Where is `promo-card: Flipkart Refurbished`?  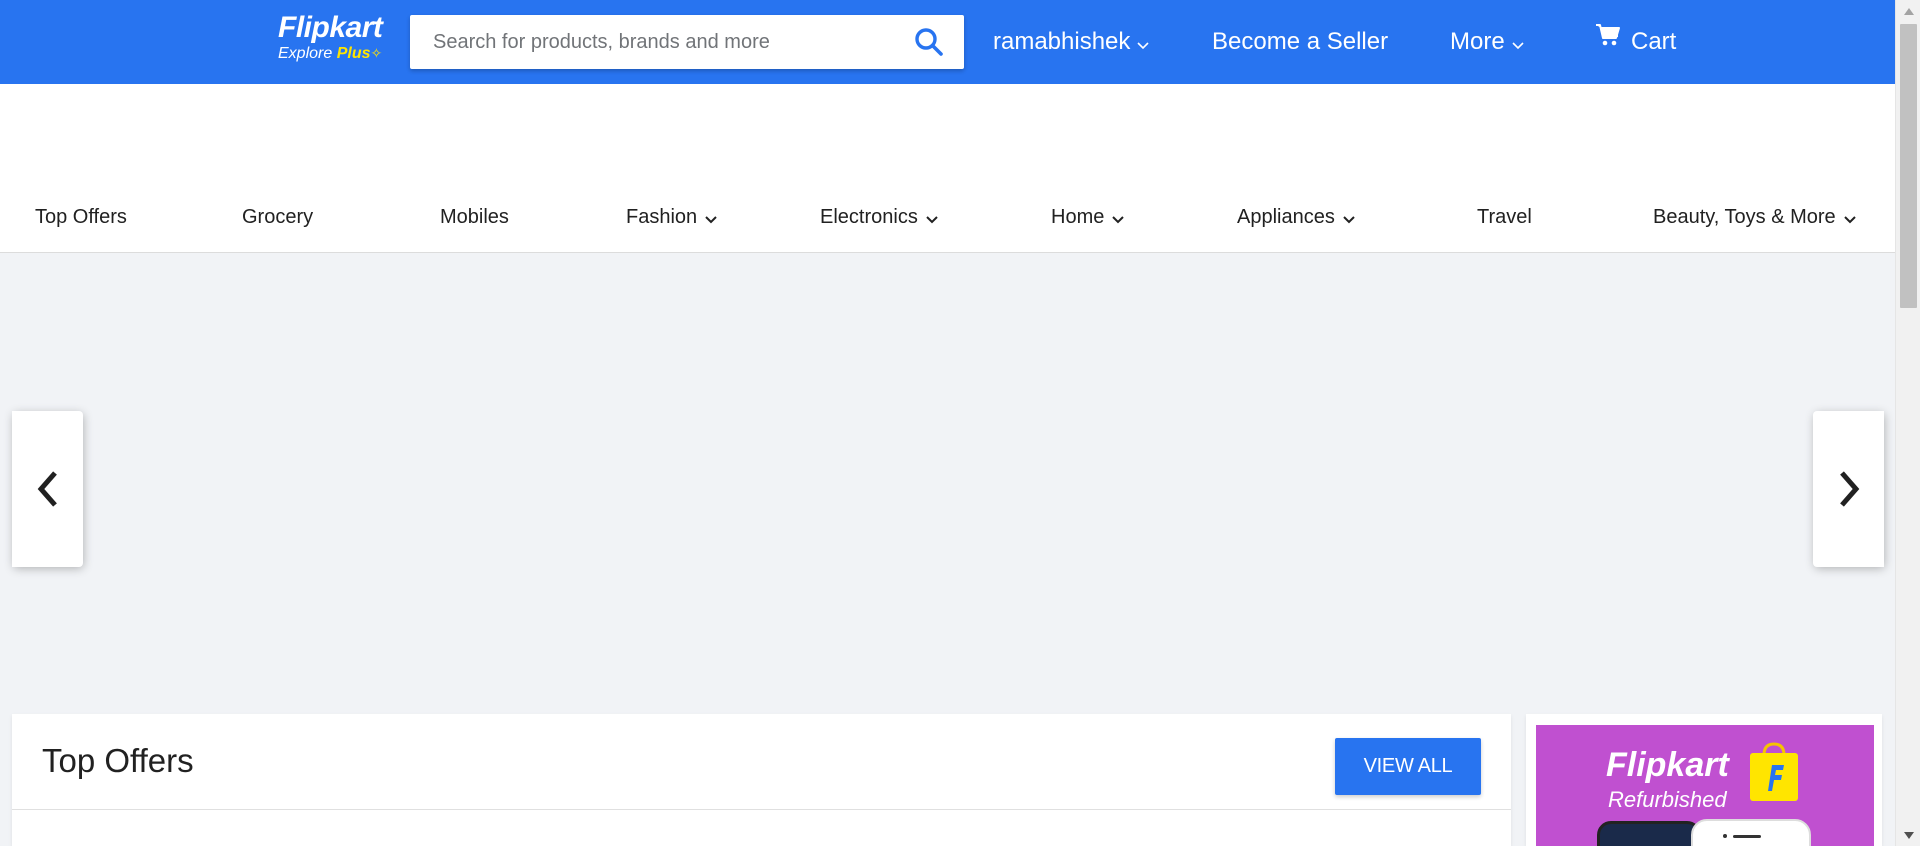 promo-card: Flipkart Refurbished is located at coordinates (1704, 780).